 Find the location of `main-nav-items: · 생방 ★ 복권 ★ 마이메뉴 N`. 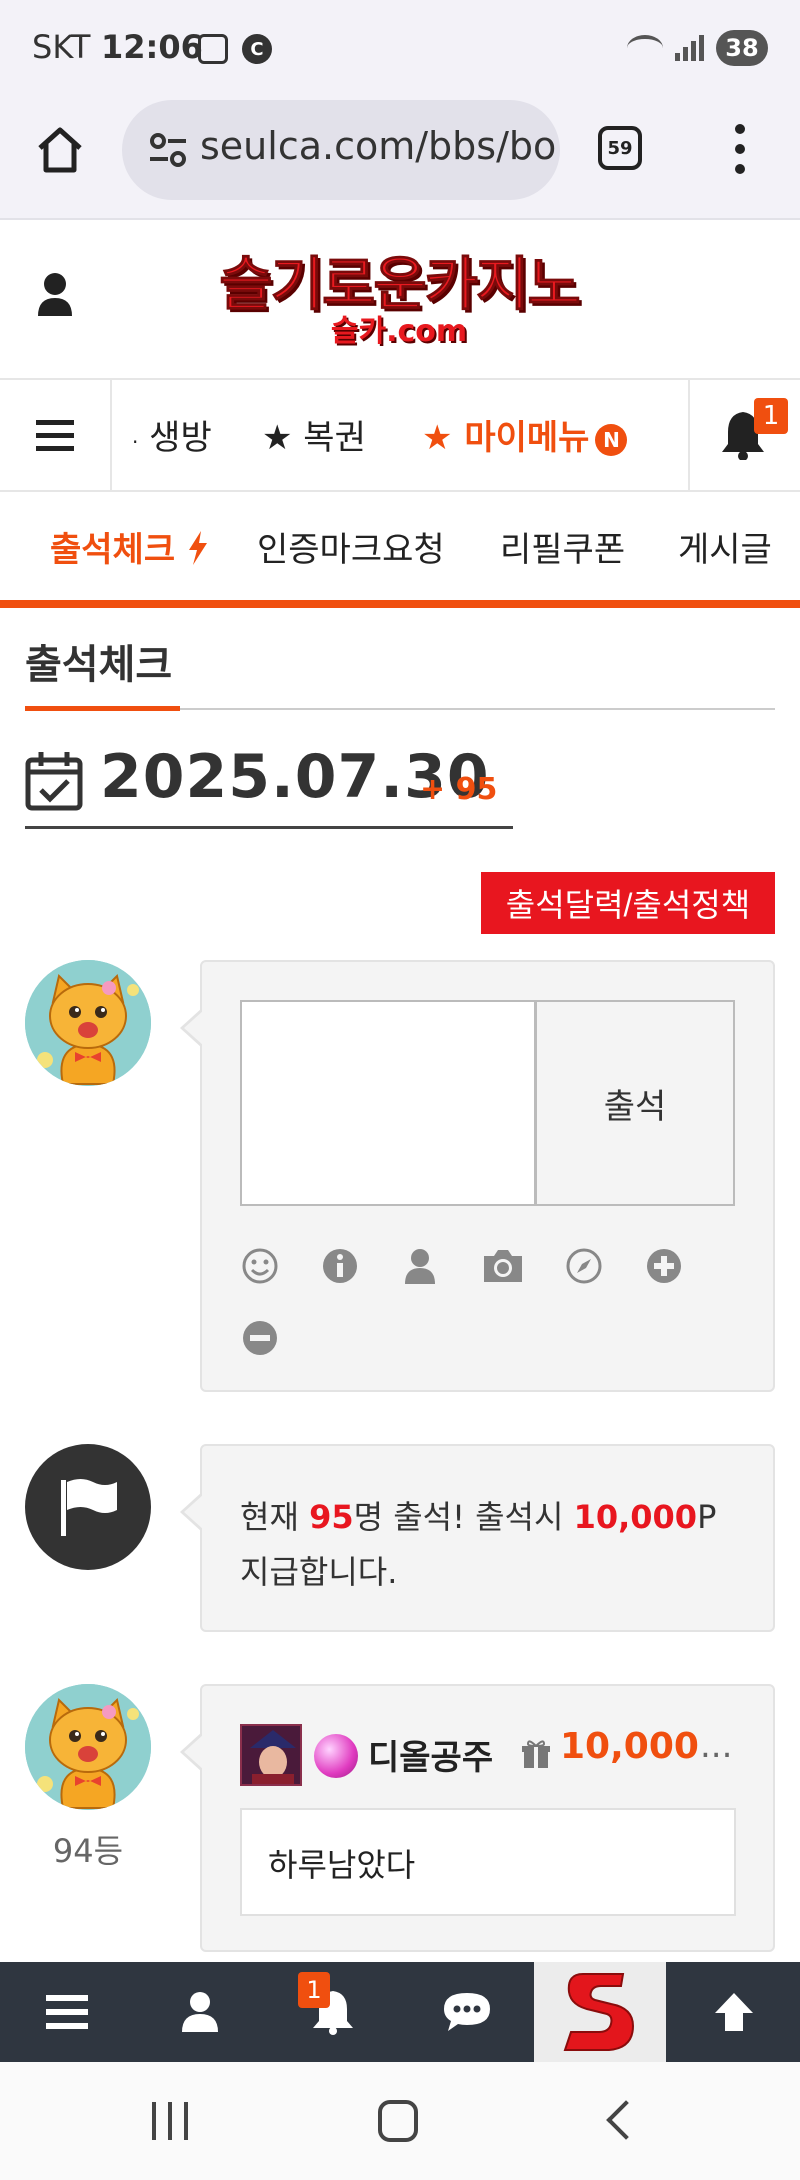

main-nav-items: · 생방 ★ 복권 ★ 마이메뉴 N is located at coordinates (400, 435).